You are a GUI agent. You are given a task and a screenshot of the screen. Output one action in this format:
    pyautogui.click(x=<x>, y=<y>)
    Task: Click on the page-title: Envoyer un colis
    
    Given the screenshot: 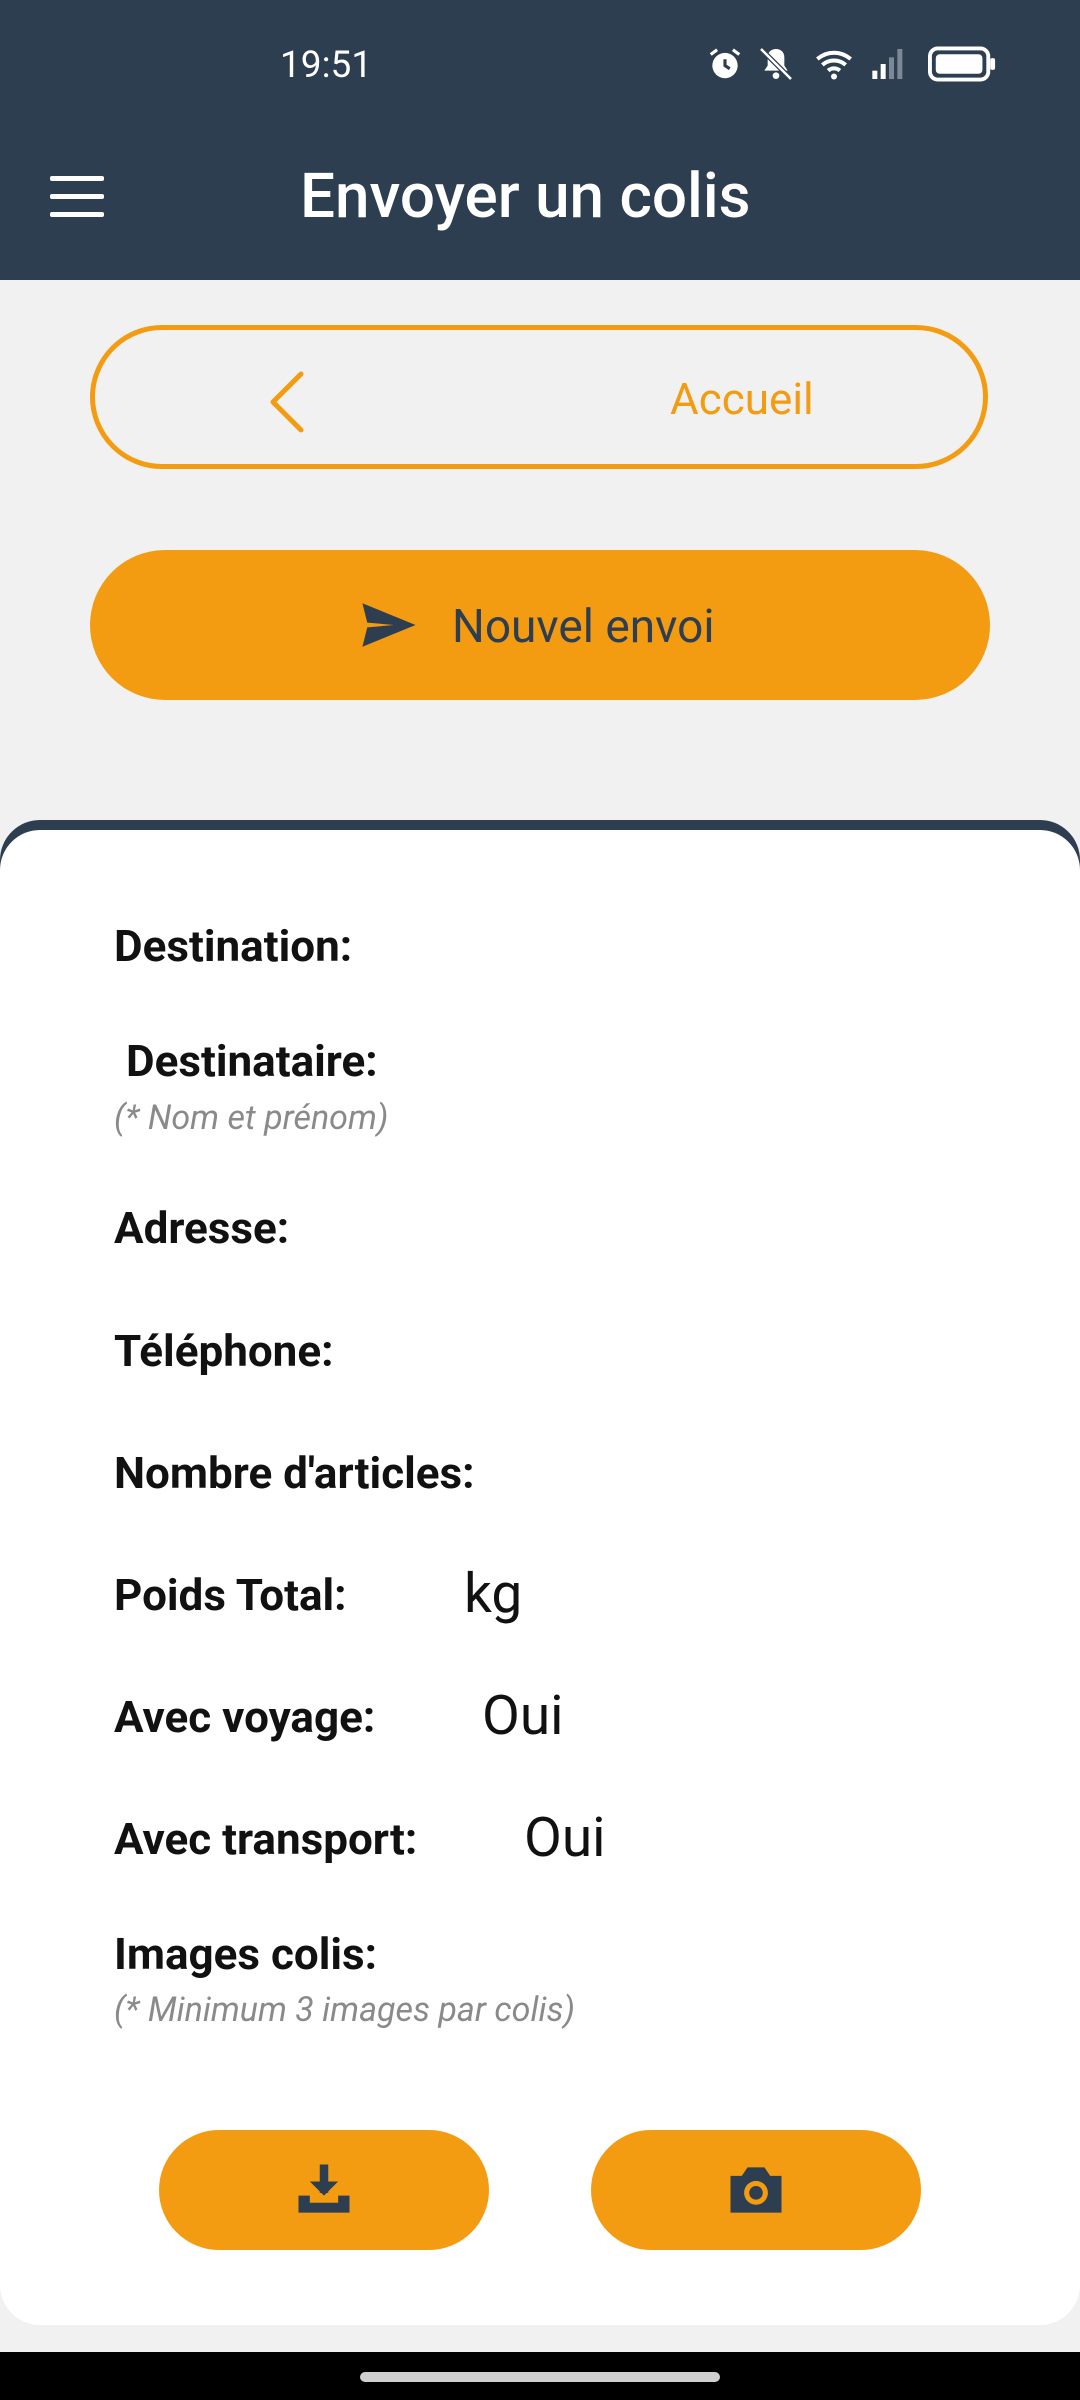 What is the action you would take?
    pyautogui.click(x=525, y=196)
    